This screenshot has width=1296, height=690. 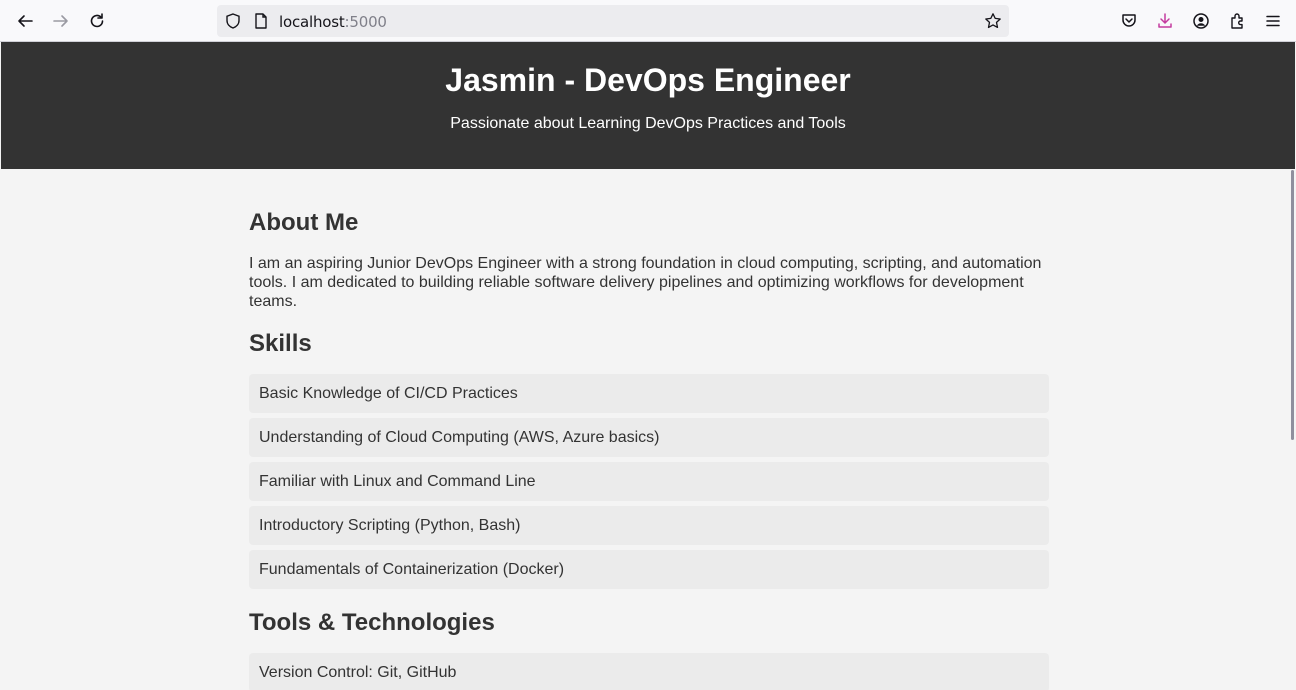 What do you see at coordinates (649, 525) in the screenshot?
I see `skill-item: Introductory Scripting (Python, Bash)` at bounding box center [649, 525].